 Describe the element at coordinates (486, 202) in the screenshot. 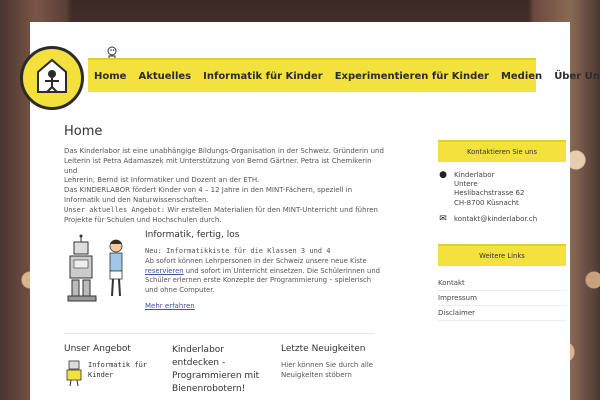

I see `address-line: CH-8700 Küsnacht` at that location.